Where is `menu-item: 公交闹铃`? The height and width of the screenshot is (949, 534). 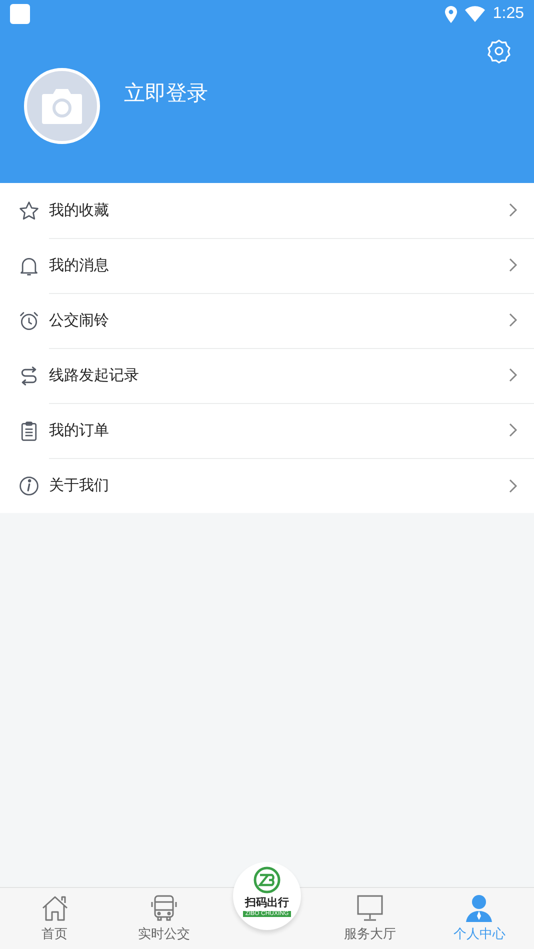
menu-item: 公交闹铃 is located at coordinates (267, 320).